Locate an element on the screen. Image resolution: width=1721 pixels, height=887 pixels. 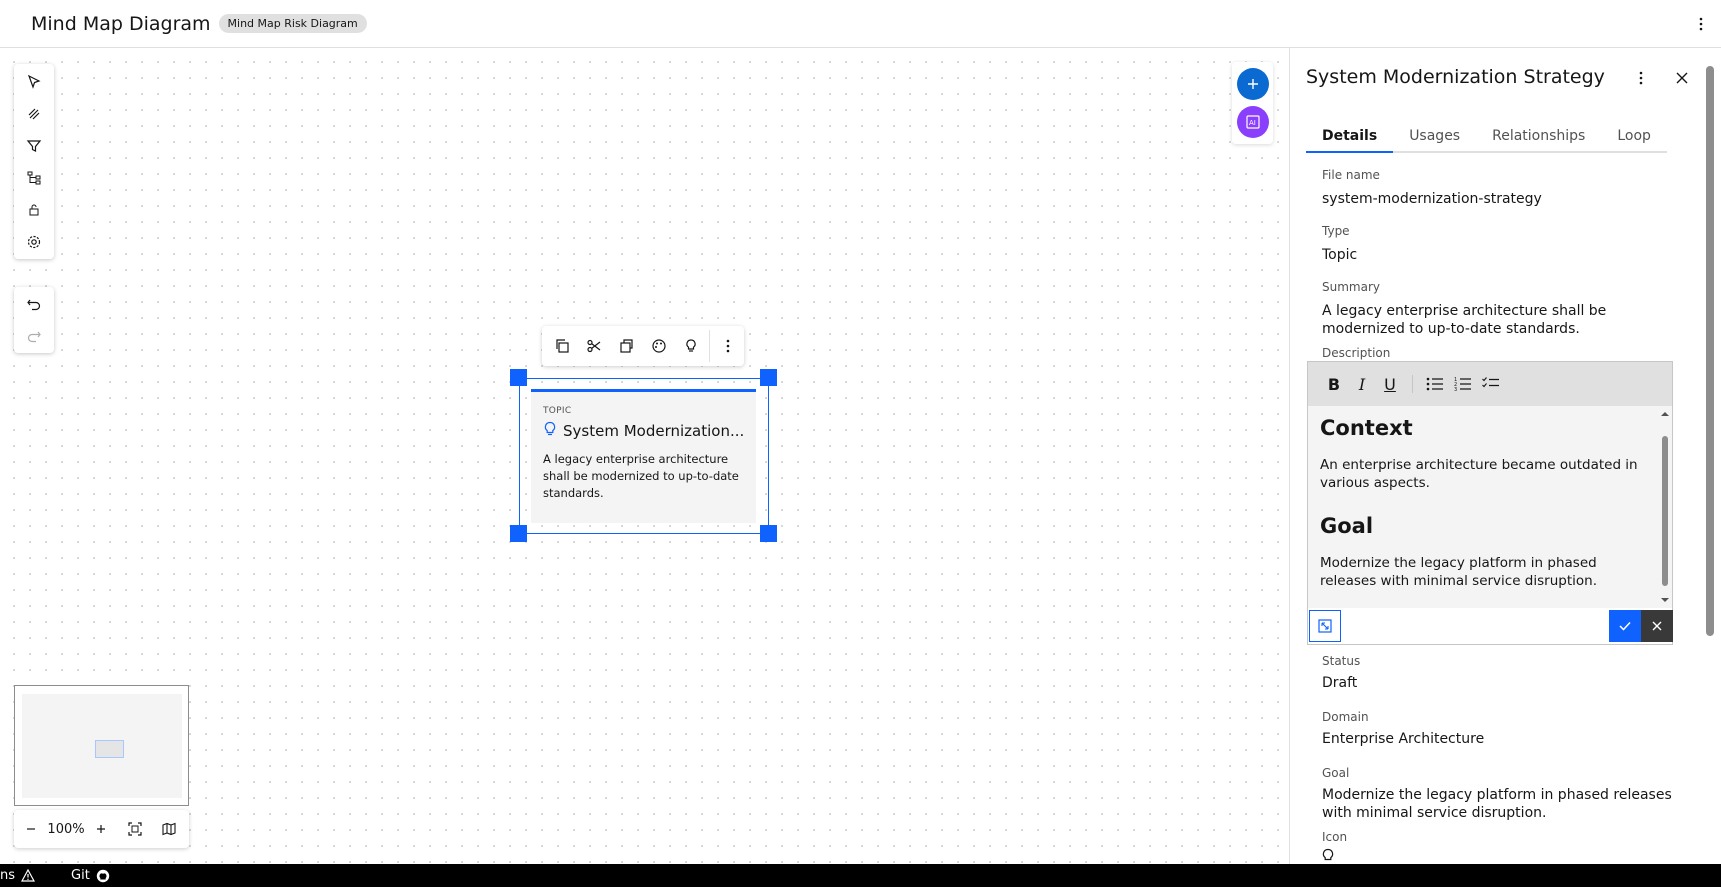
underline-button: U is located at coordinates (1390, 384).